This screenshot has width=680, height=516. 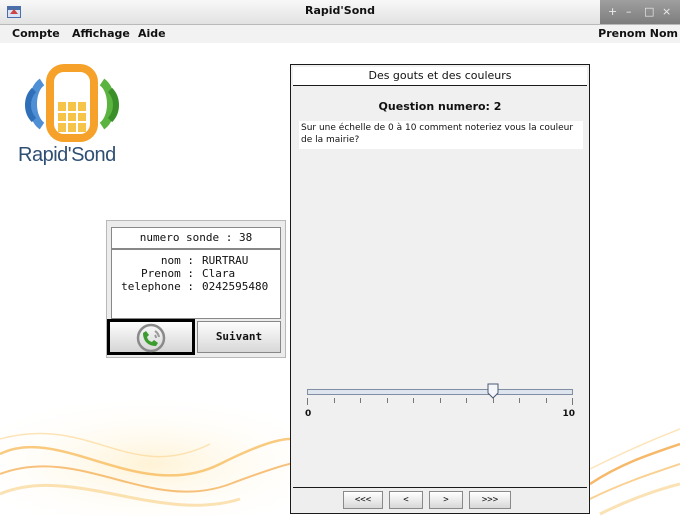 I want to click on question-number: Question numero: 2, so click(x=440, y=106).